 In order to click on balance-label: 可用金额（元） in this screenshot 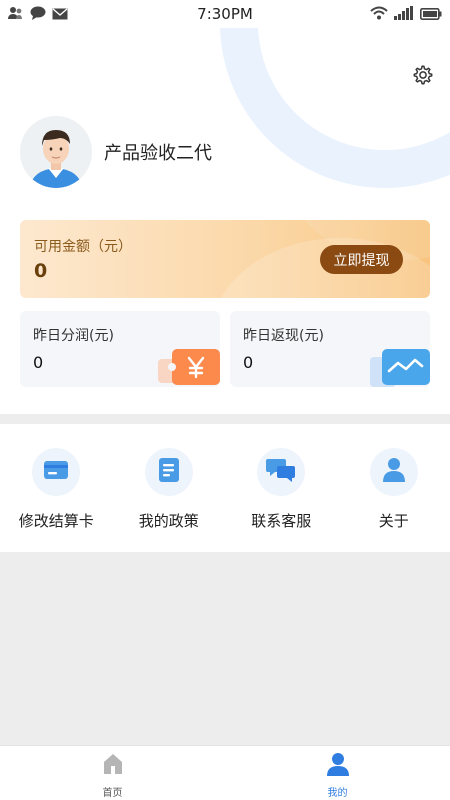, I will do `click(83, 247)`.